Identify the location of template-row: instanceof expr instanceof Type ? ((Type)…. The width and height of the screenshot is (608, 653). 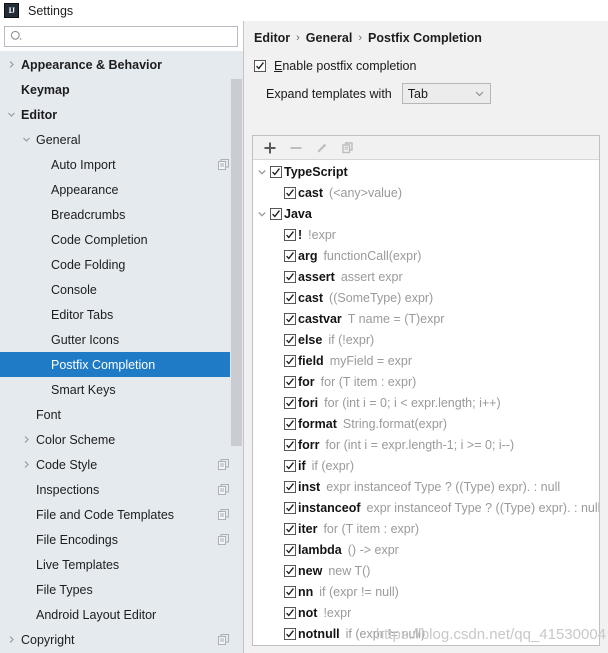
(426, 507).